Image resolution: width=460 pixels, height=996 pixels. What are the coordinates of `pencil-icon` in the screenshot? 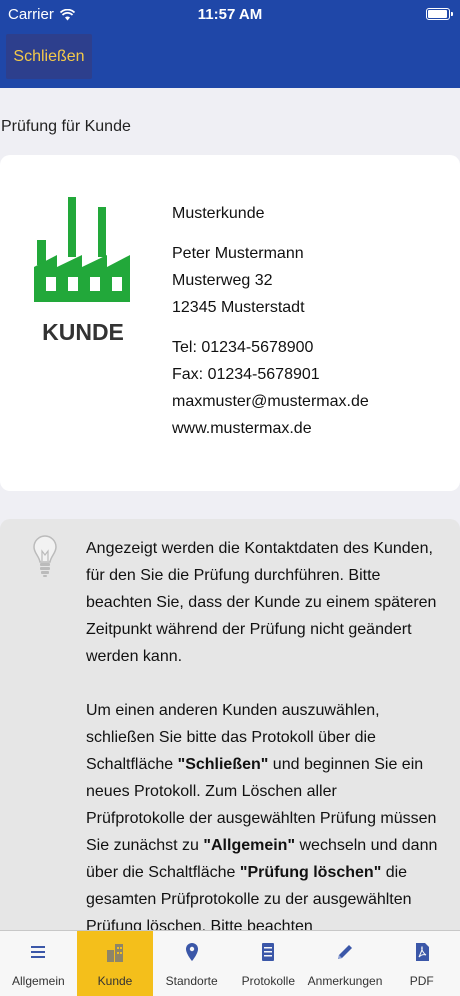 It's located at (345, 952).